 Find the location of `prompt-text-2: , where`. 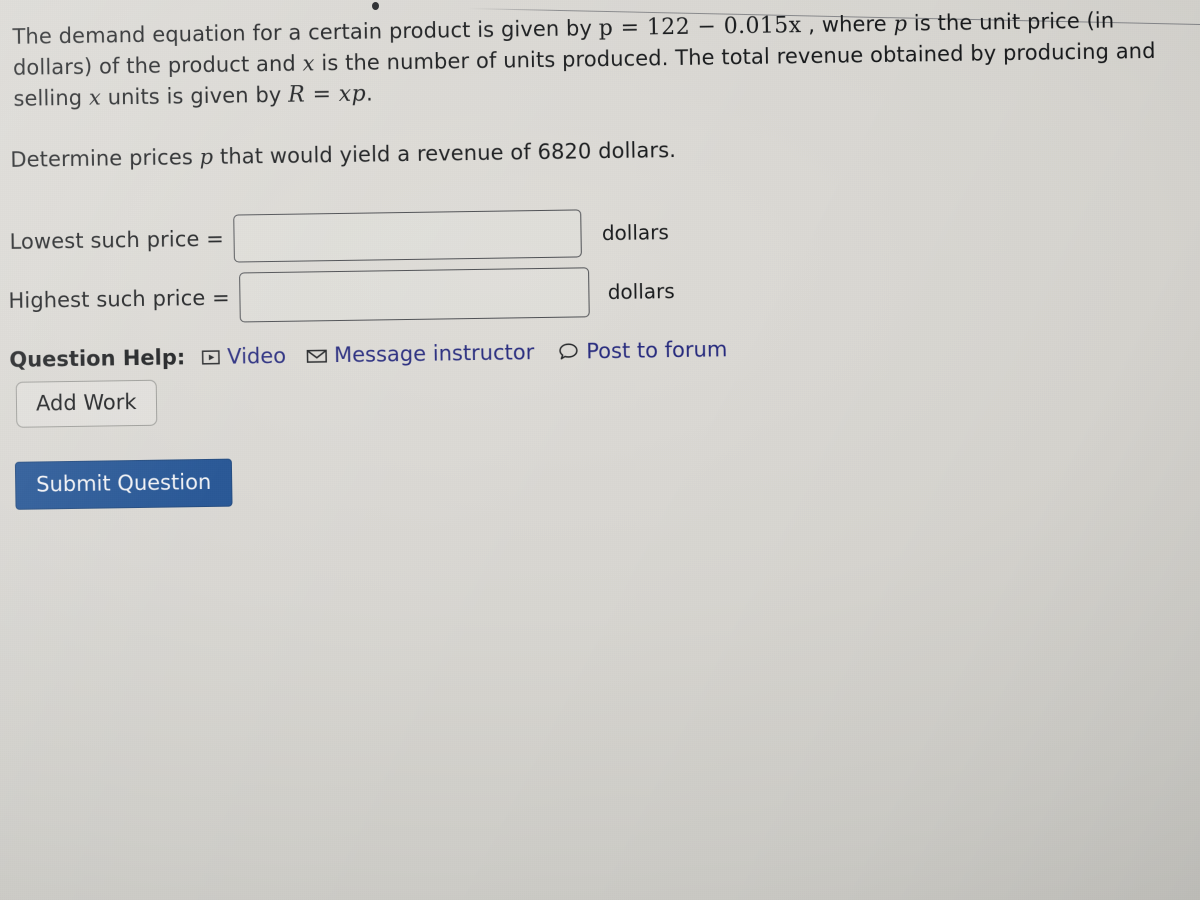

prompt-text-2: , where is located at coordinates (847, 24).